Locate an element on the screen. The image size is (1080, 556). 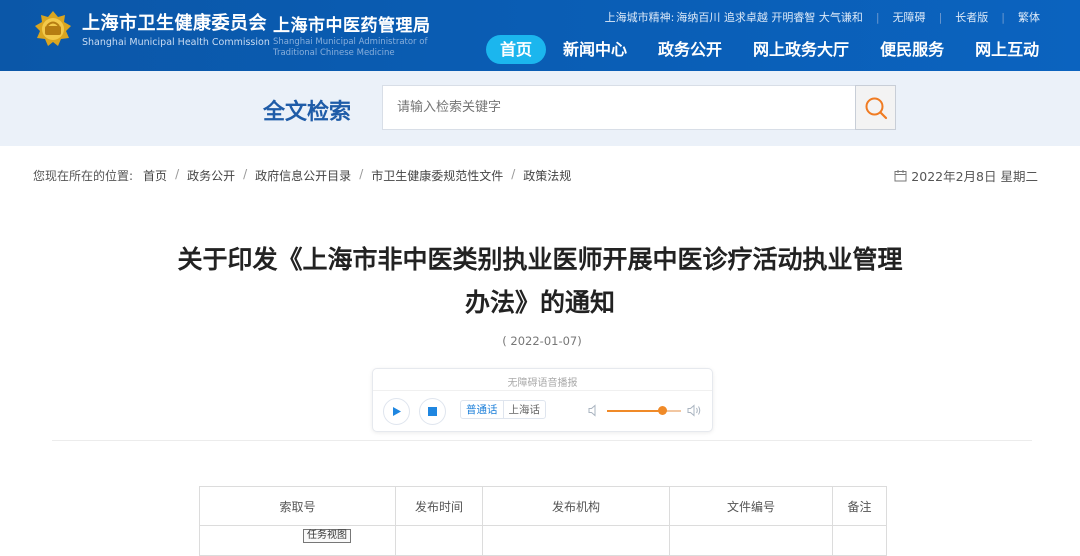
search-button is located at coordinates (875, 107).